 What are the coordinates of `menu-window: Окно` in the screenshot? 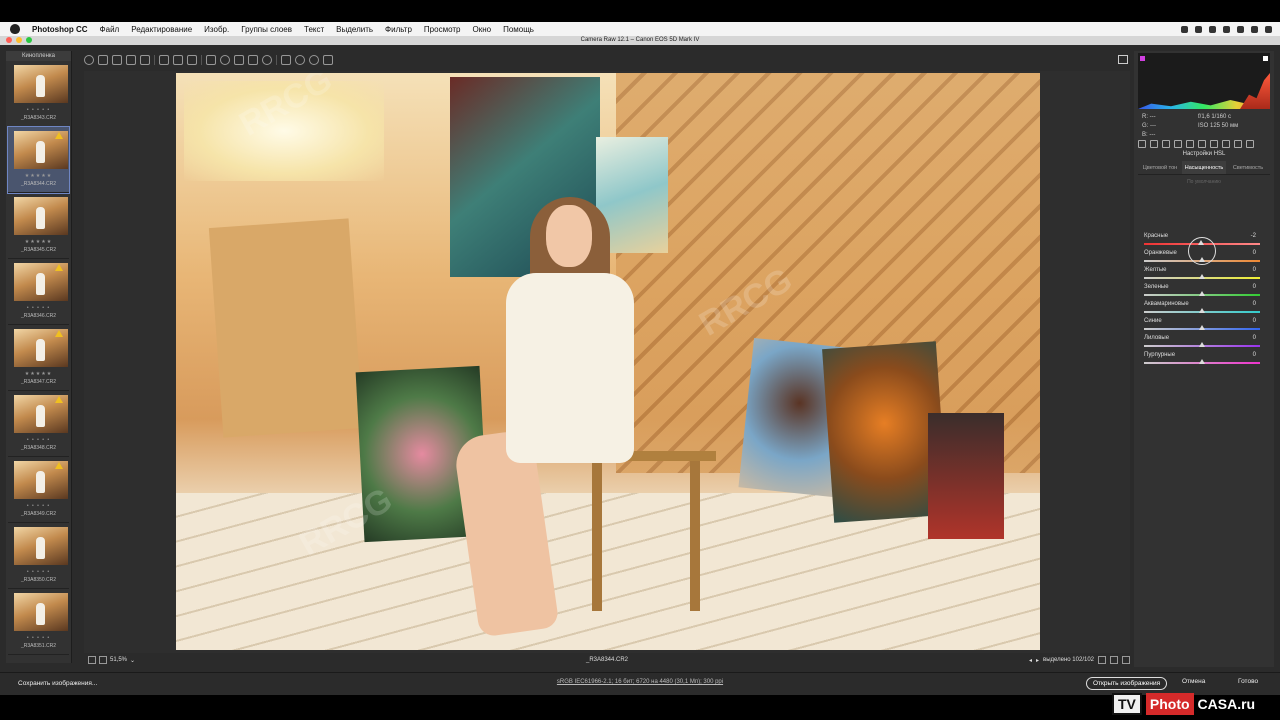 It's located at (481, 29).